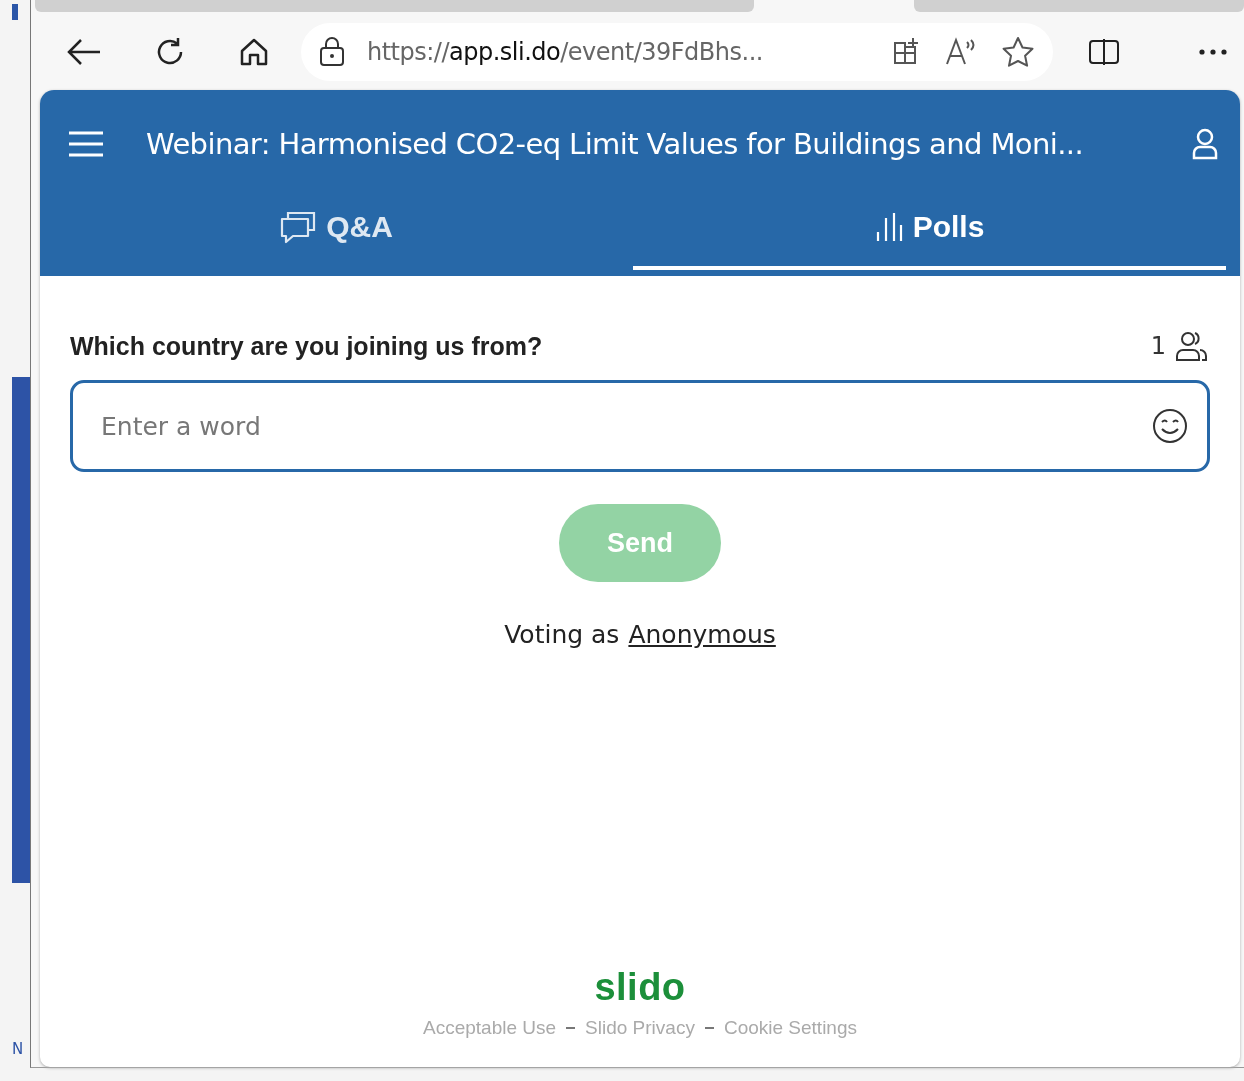 The width and height of the screenshot is (1244, 1081). What do you see at coordinates (1170, 426) in the screenshot?
I see `emoji-icon` at bounding box center [1170, 426].